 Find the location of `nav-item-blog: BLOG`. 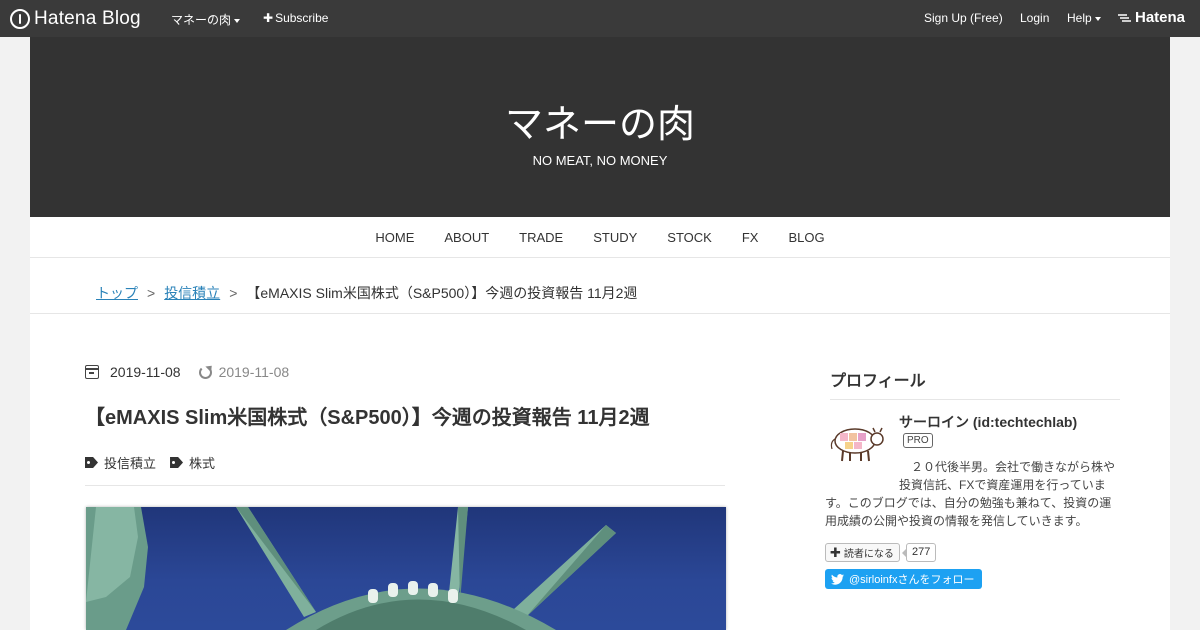

nav-item-blog: BLOG is located at coordinates (806, 237).